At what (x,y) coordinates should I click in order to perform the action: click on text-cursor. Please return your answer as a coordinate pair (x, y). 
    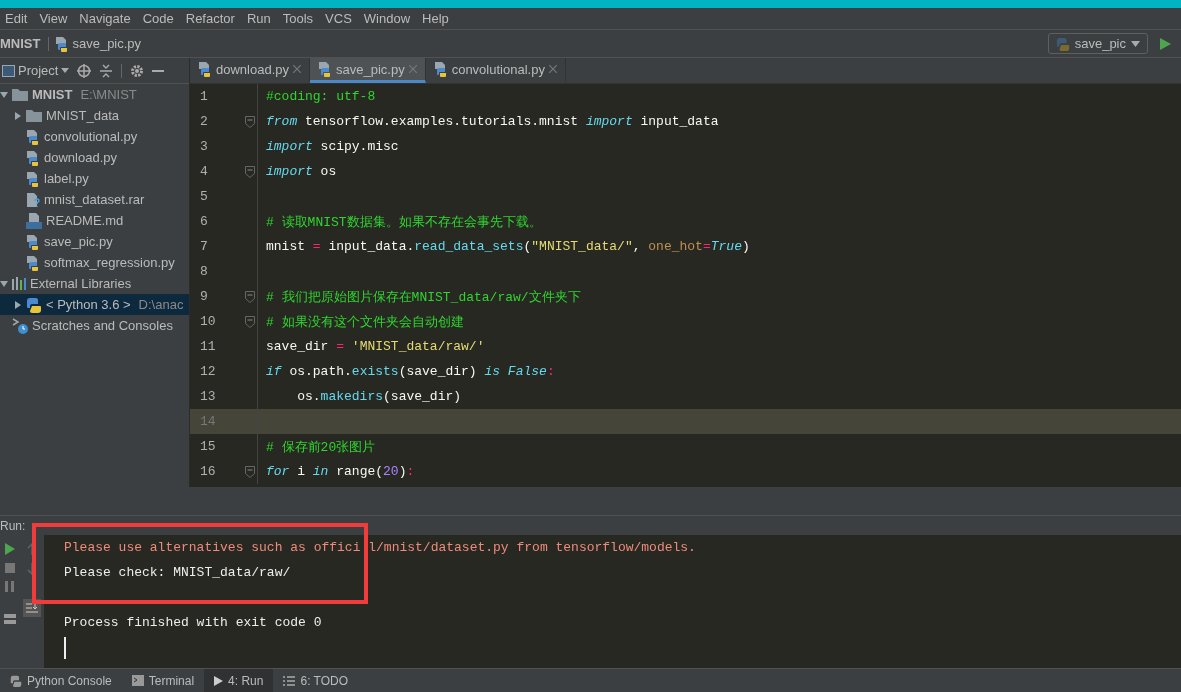
    Looking at the image, I should click on (65, 647).